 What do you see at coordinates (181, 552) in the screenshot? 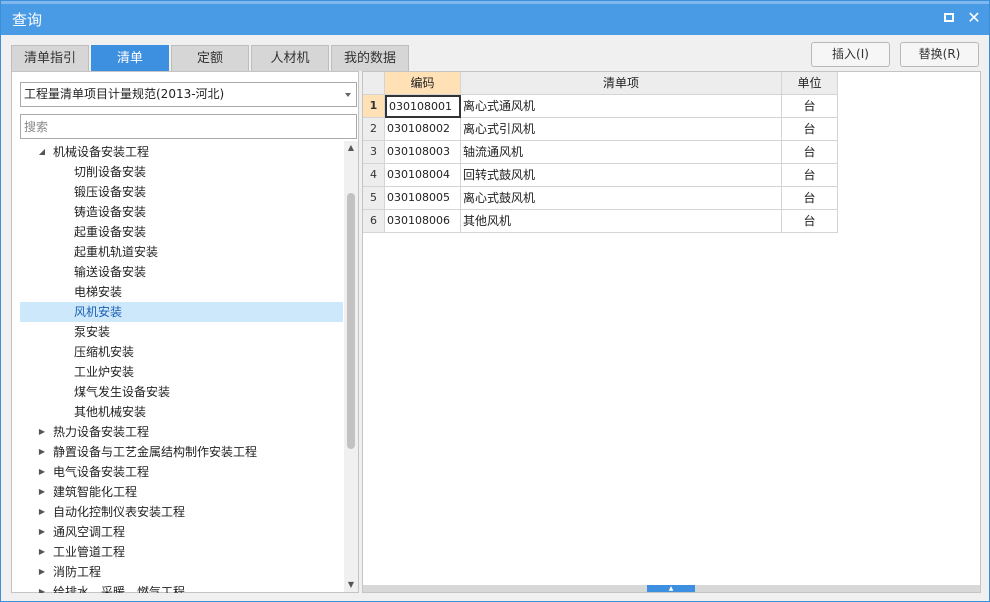
I see `tree-node: ▶ 工业管道工程` at bounding box center [181, 552].